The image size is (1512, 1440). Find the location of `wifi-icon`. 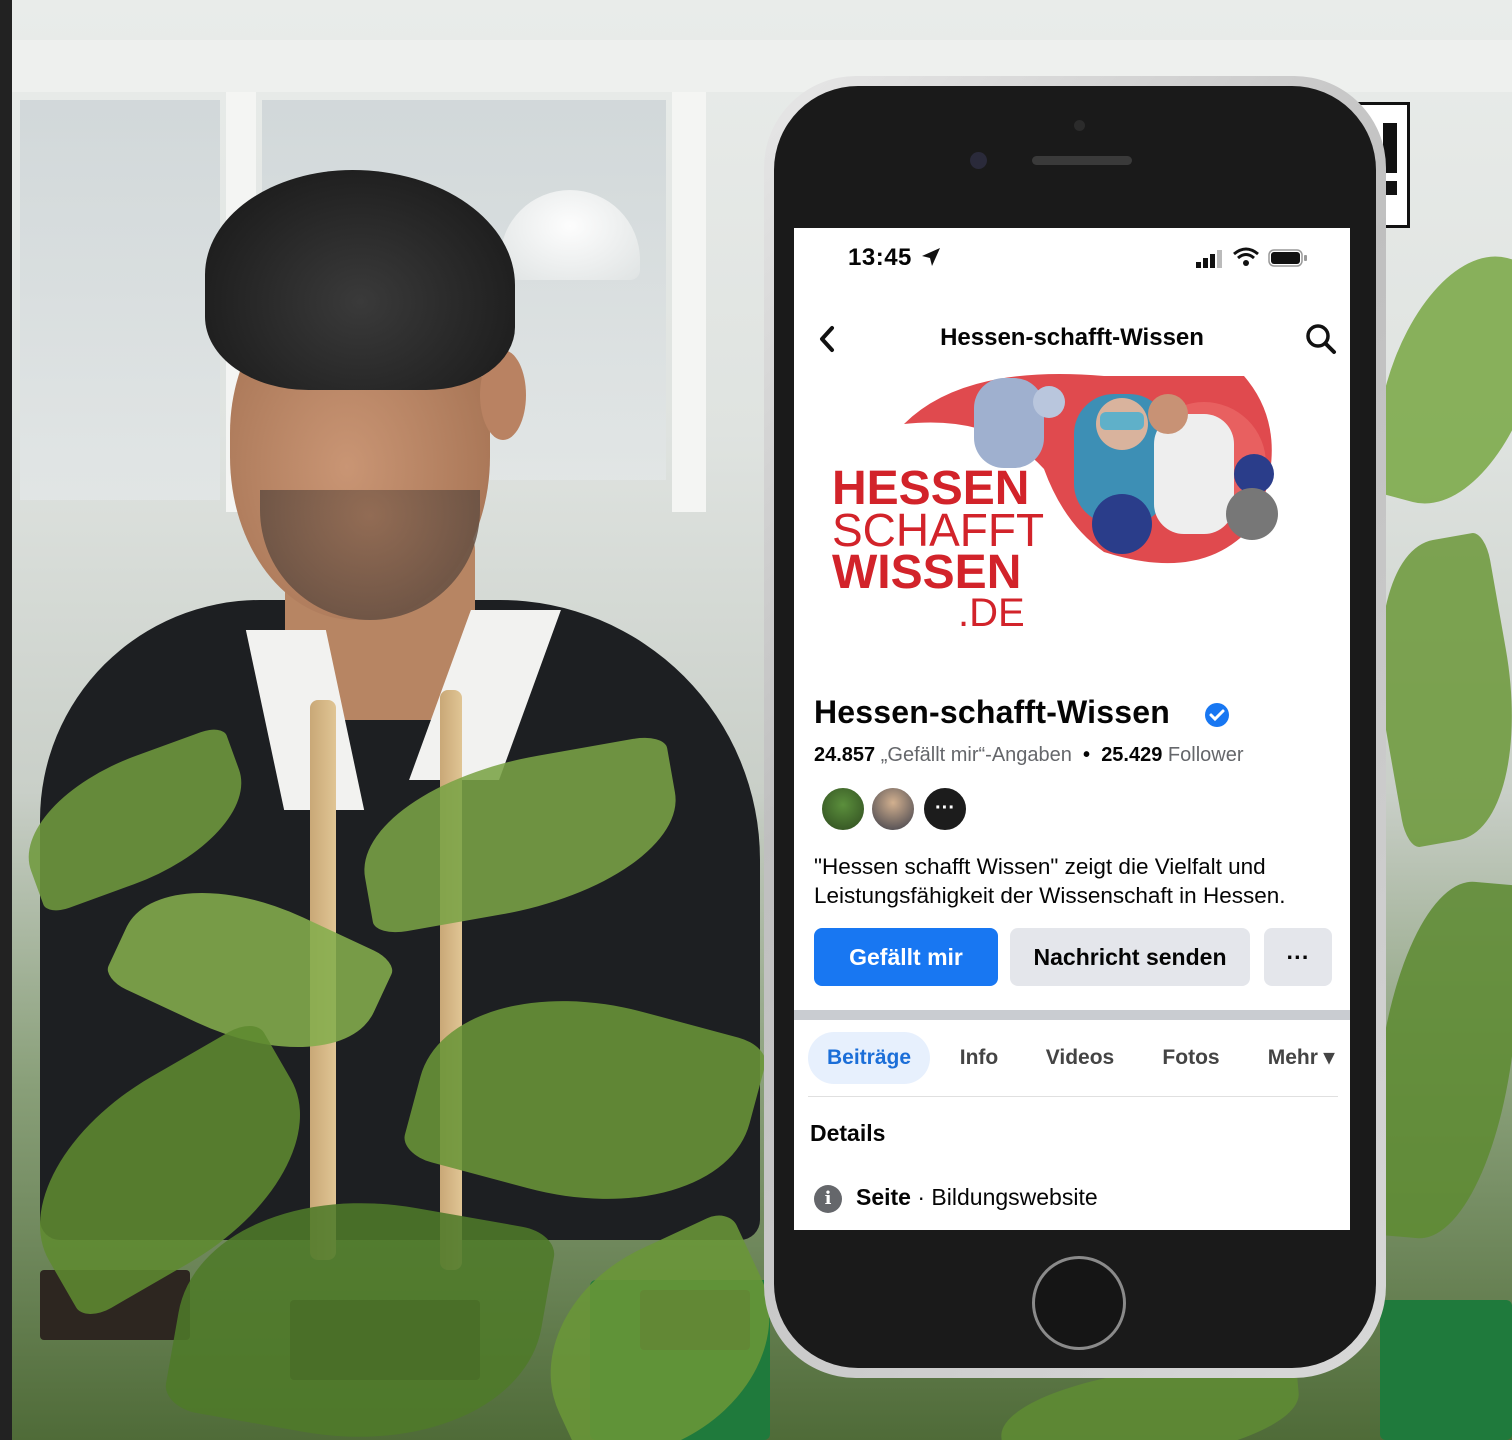

wifi-icon is located at coordinates (1246, 256).